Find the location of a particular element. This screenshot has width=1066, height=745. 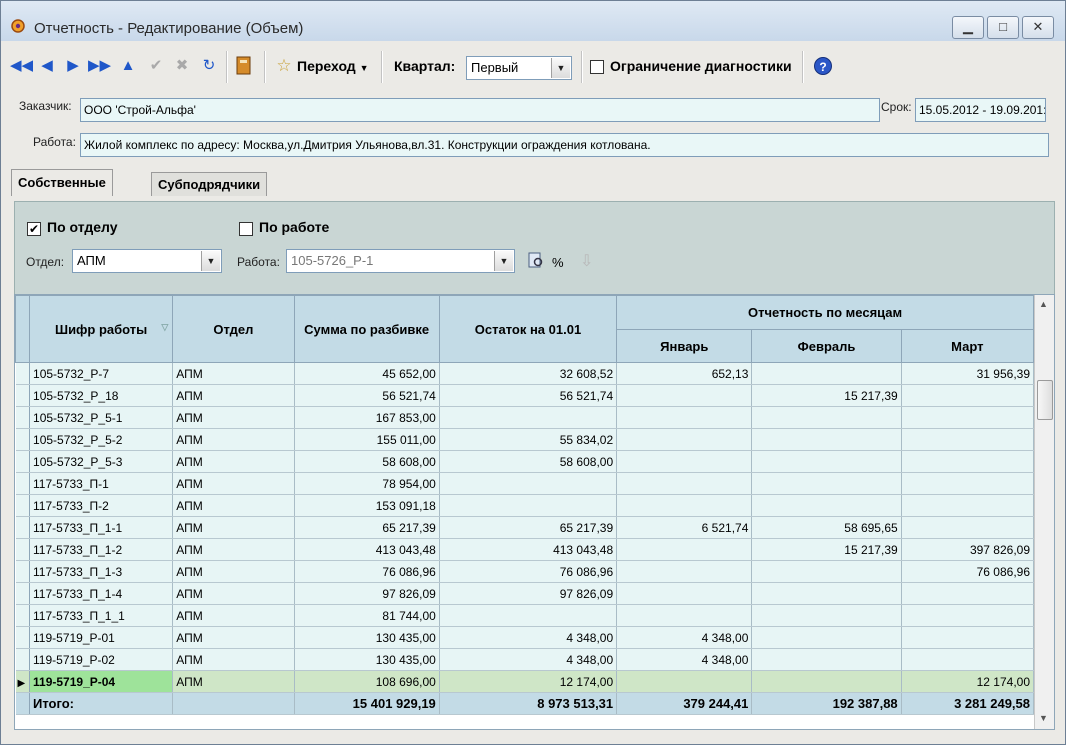

cell-balance: 76 086,96 is located at coordinates (528, 571).